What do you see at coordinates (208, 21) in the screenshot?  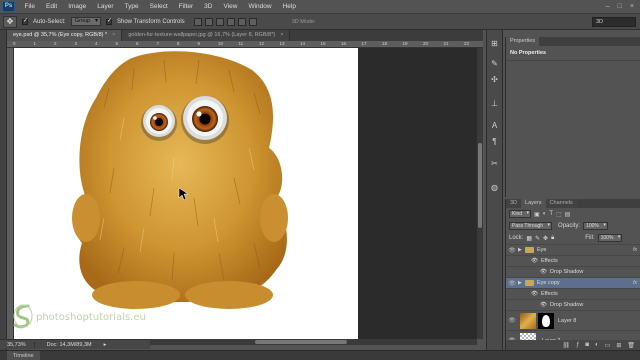 I see `align-vcenter-icon` at bounding box center [208, 21].